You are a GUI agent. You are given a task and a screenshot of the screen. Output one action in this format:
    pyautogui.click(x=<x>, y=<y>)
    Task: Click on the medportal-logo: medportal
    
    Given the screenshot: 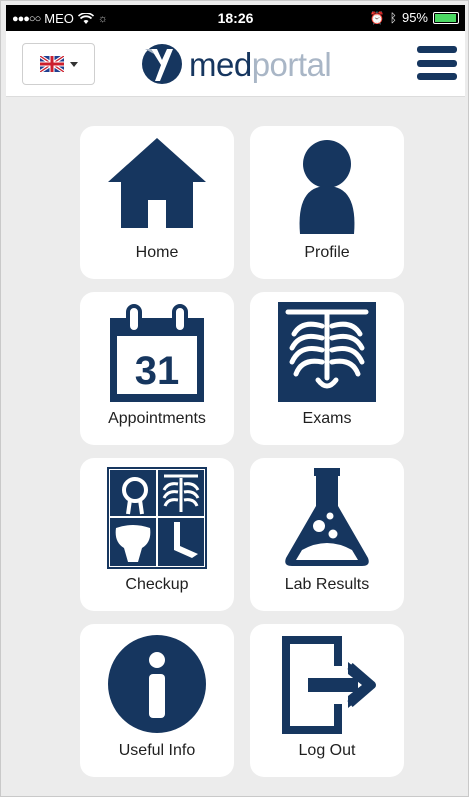 What is the action you would take?
    pyautogui.click(x=236, y=64)
    